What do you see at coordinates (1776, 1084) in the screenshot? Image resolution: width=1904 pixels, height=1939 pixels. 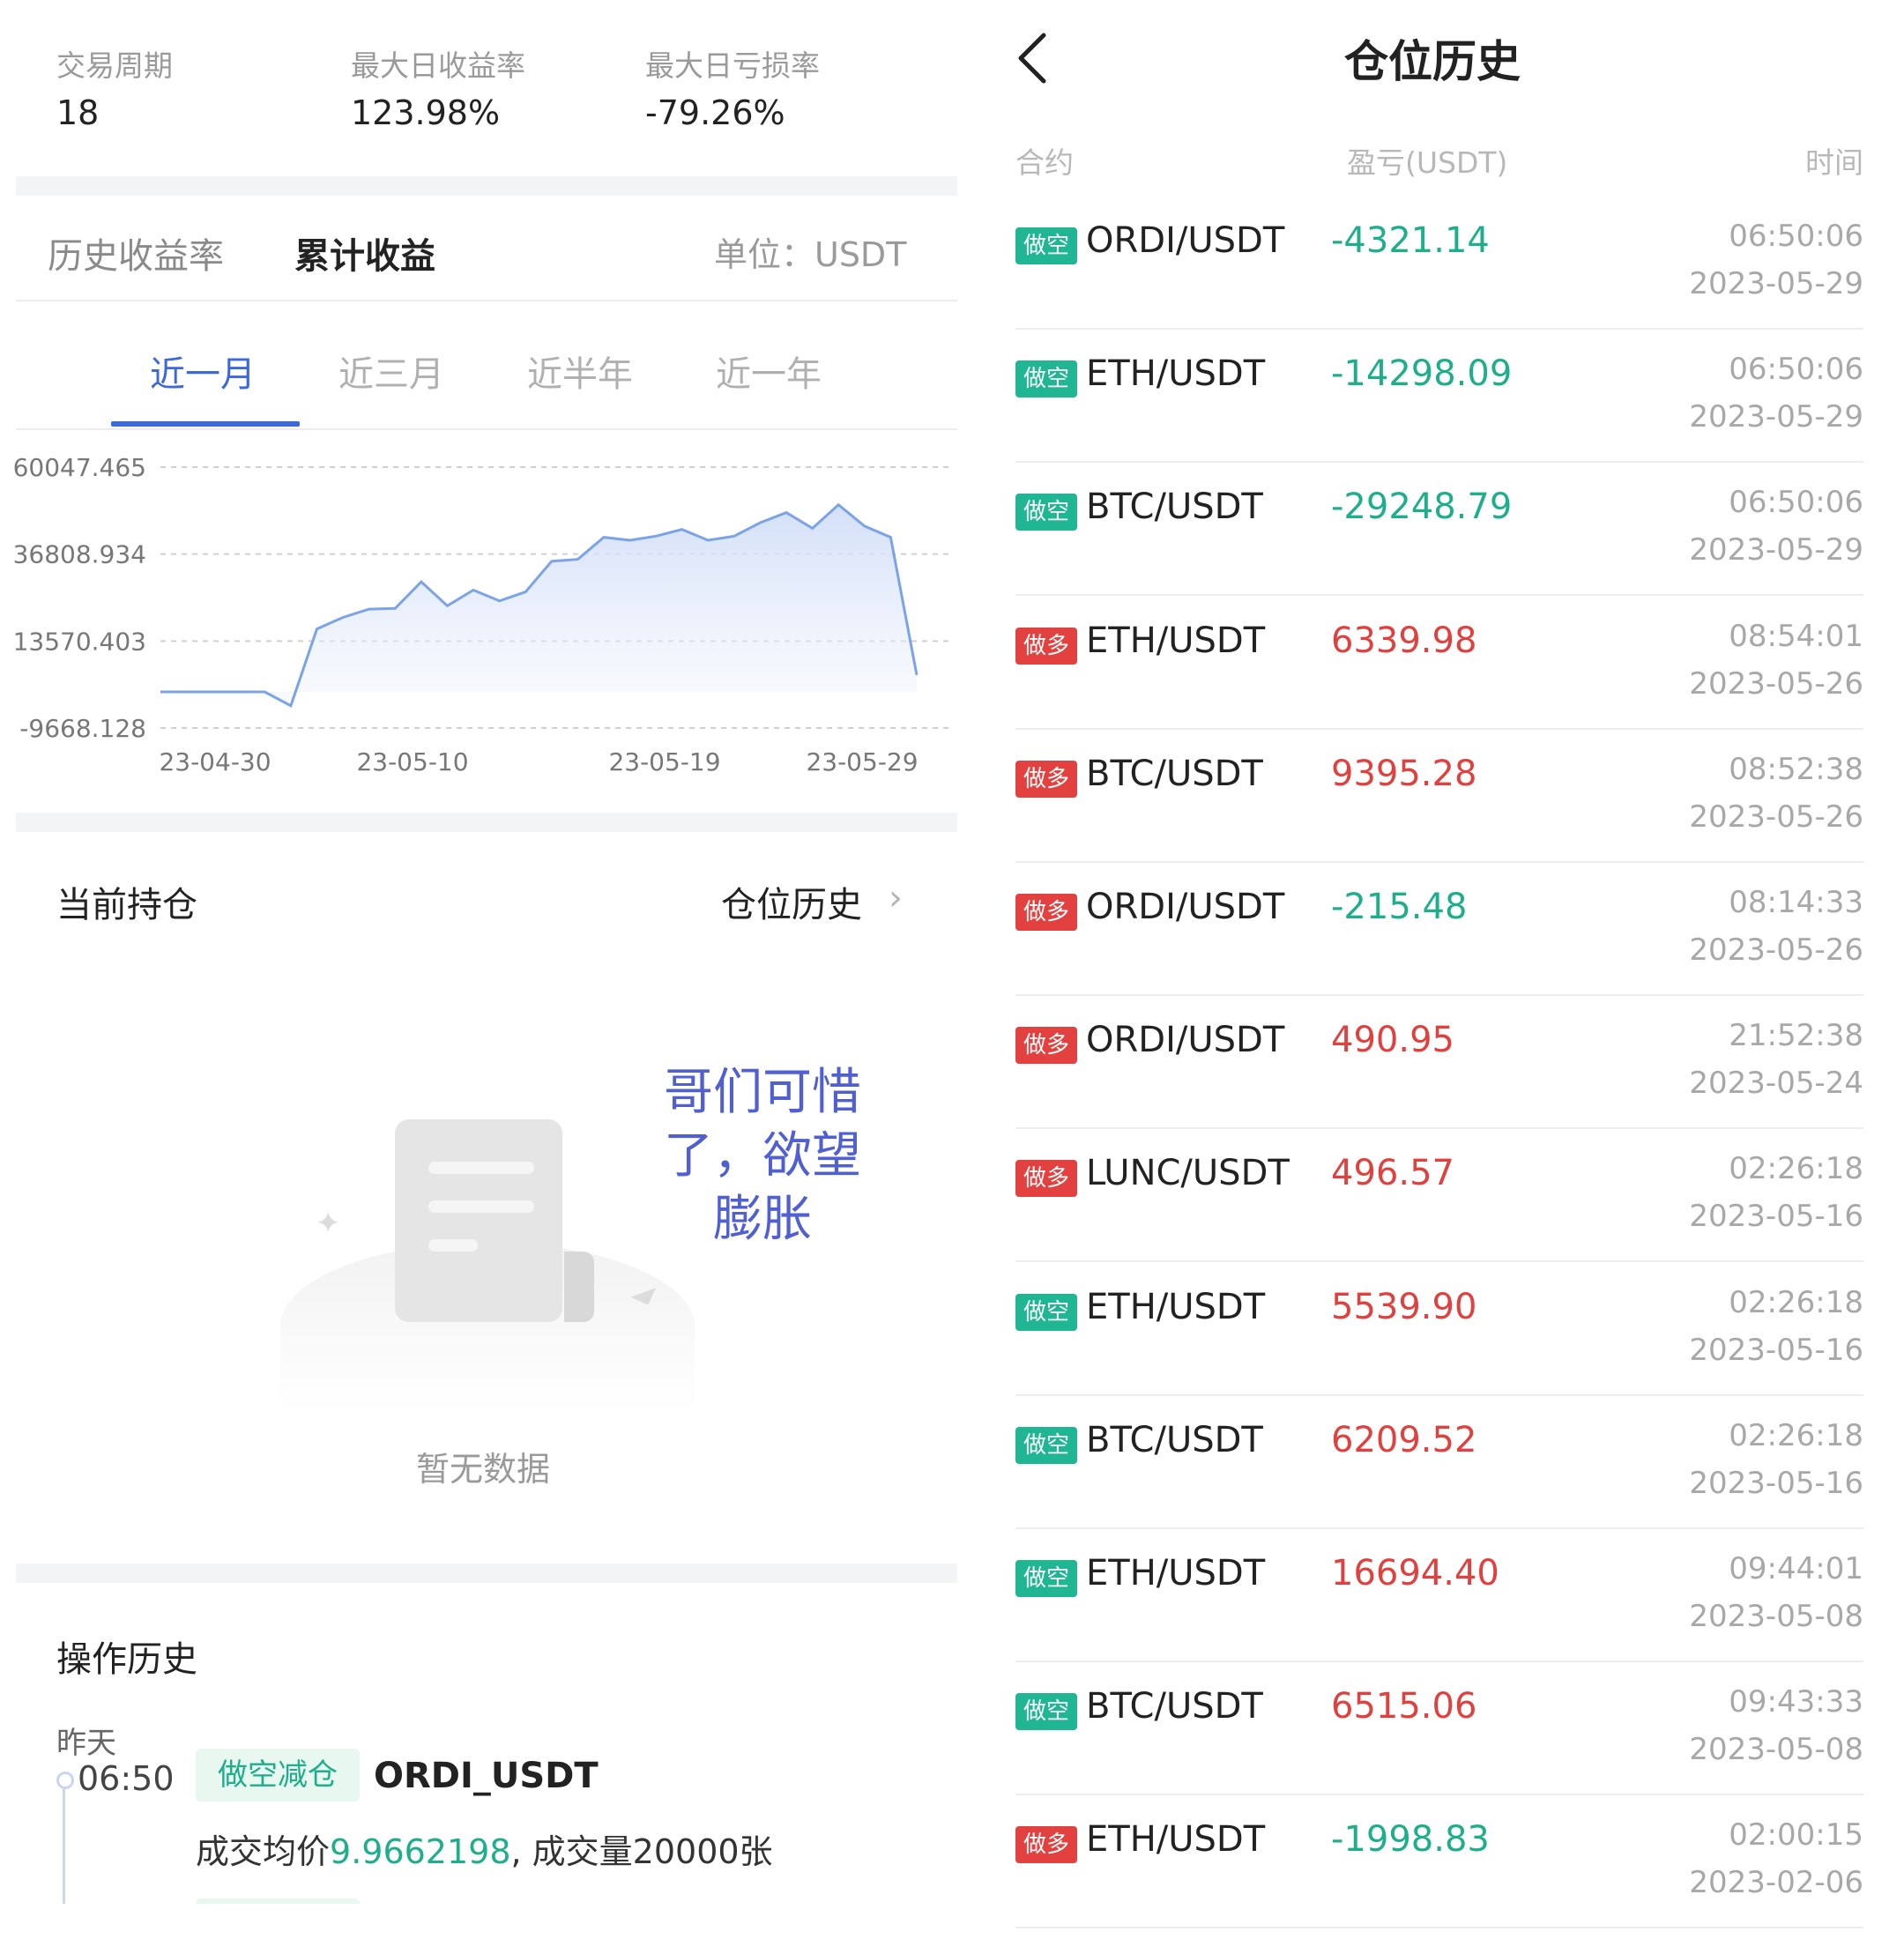 I see `date-value: 2023-05-24` at bounding box center [1776, 1084].